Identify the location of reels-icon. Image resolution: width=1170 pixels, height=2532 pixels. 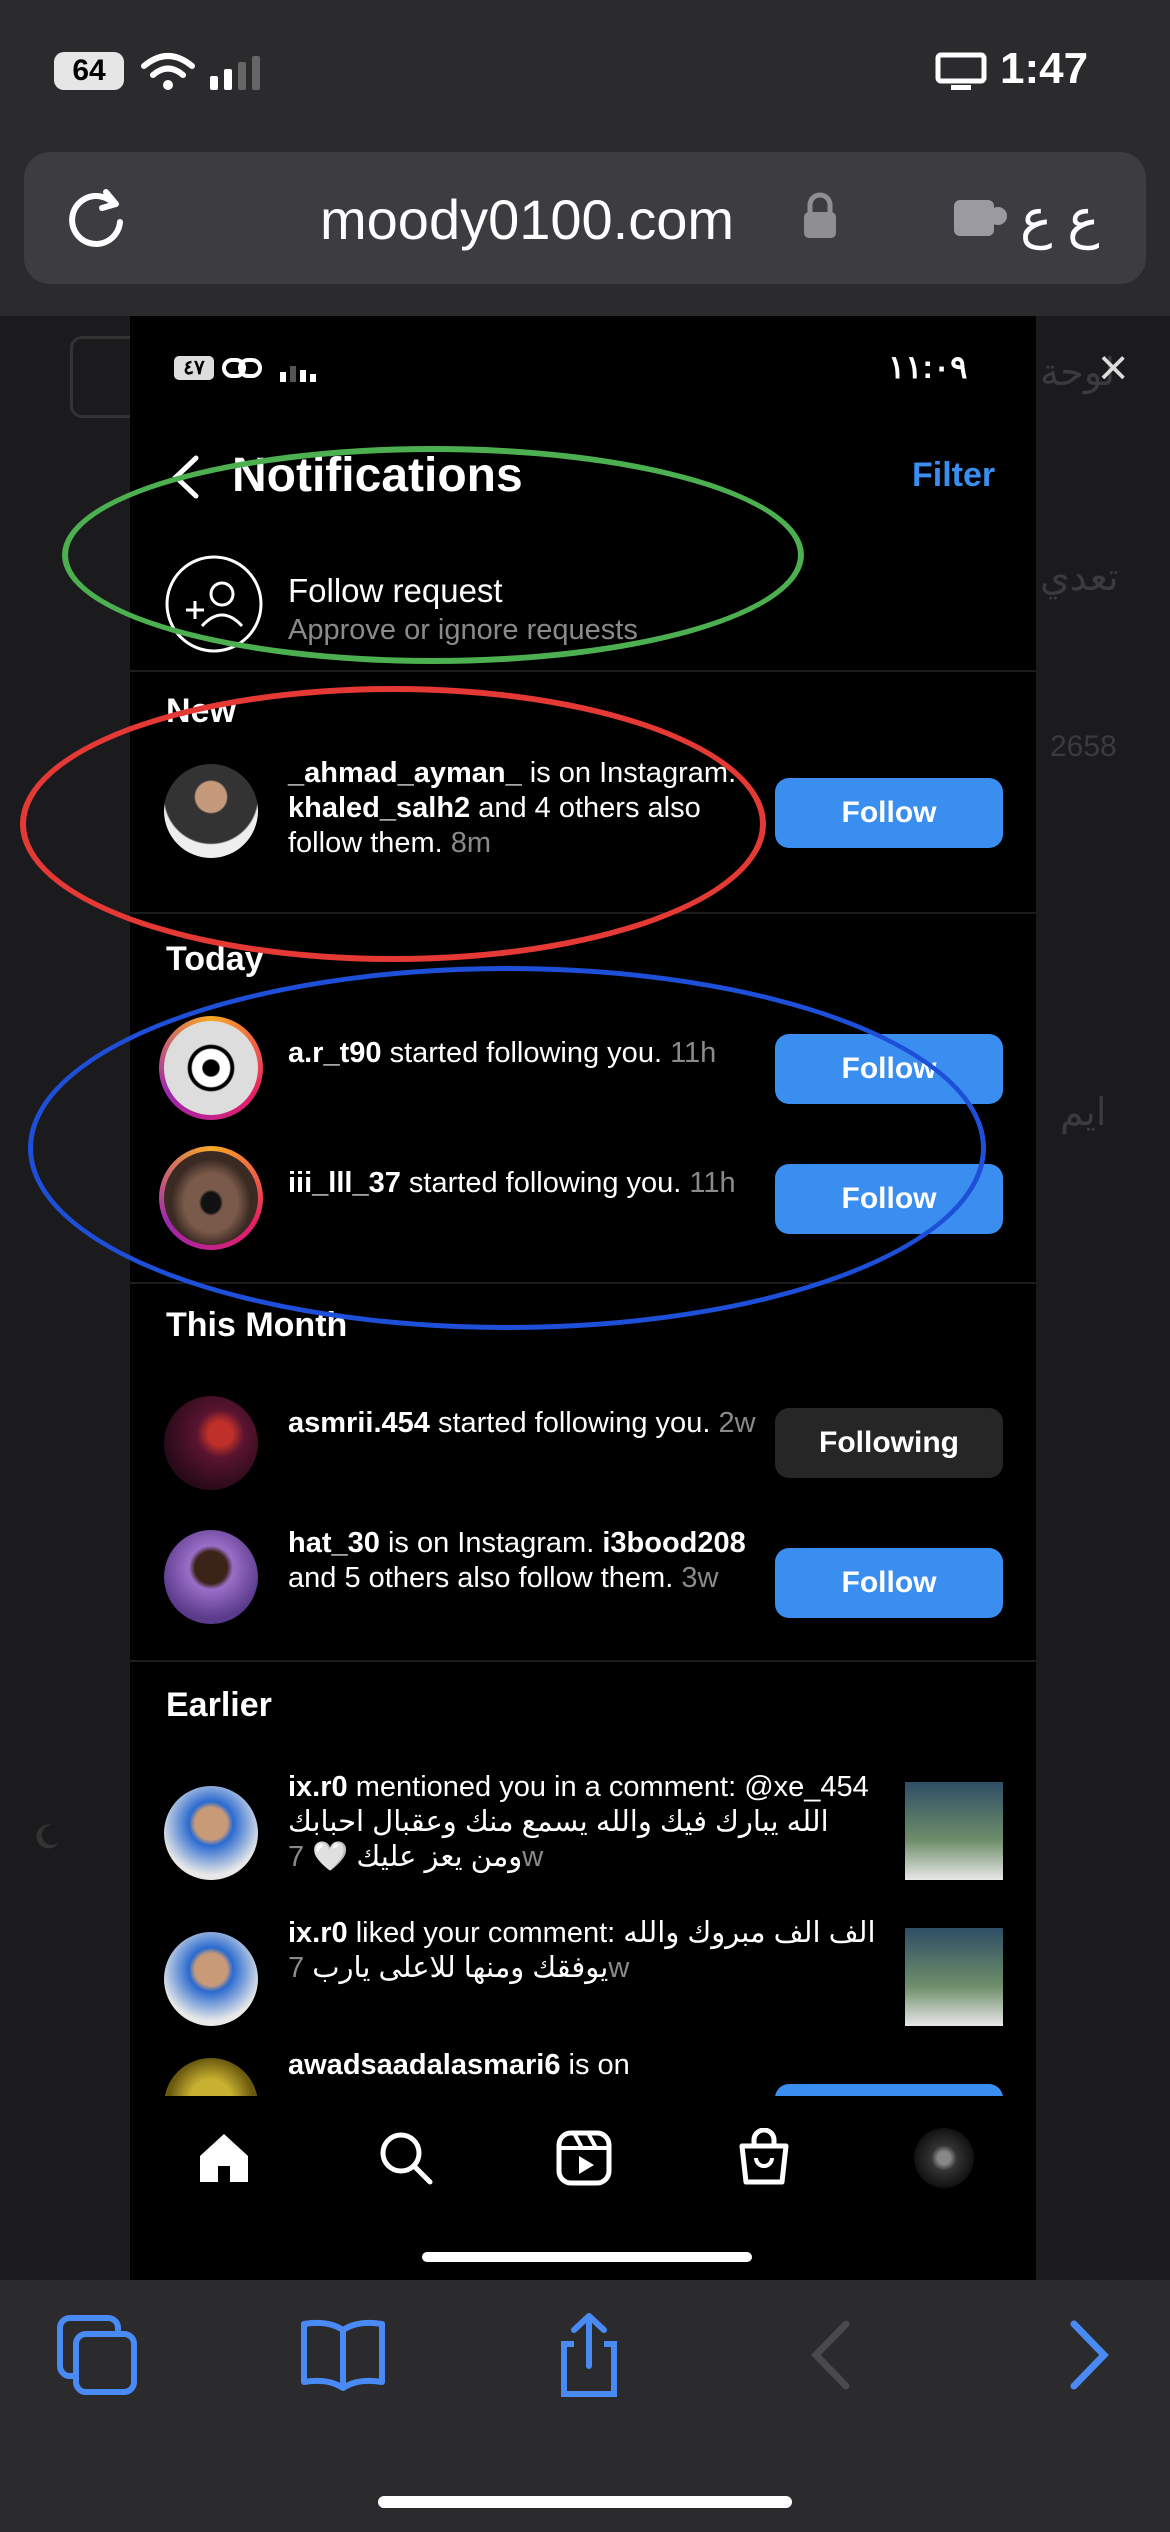
(584, 2158).